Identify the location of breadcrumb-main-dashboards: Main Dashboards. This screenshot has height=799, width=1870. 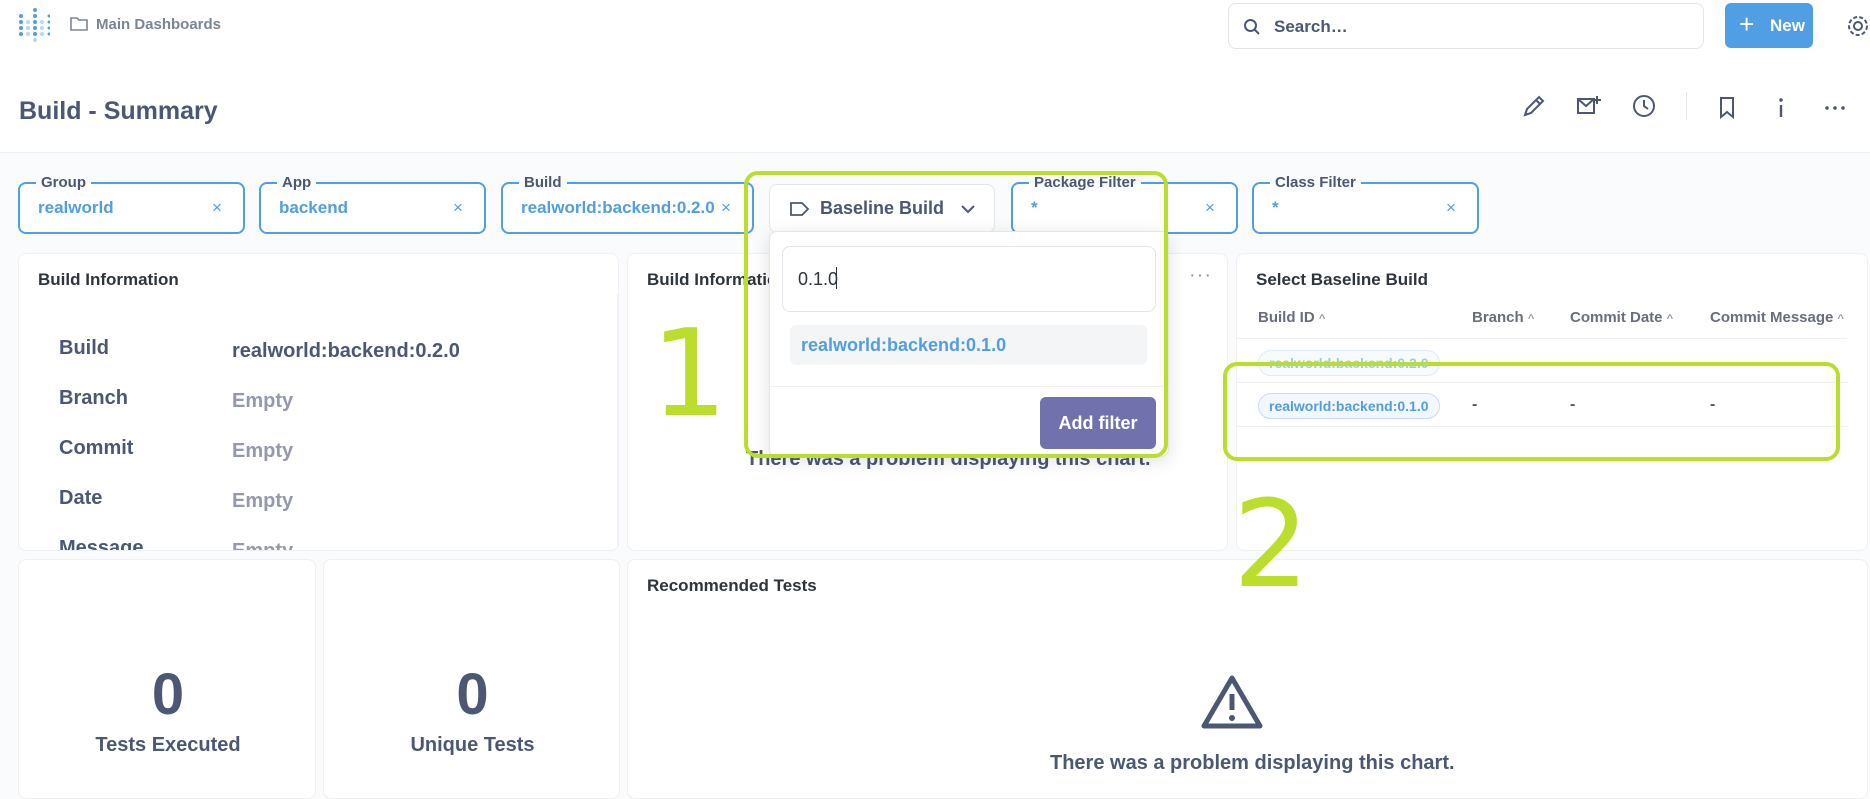
(158, 24).